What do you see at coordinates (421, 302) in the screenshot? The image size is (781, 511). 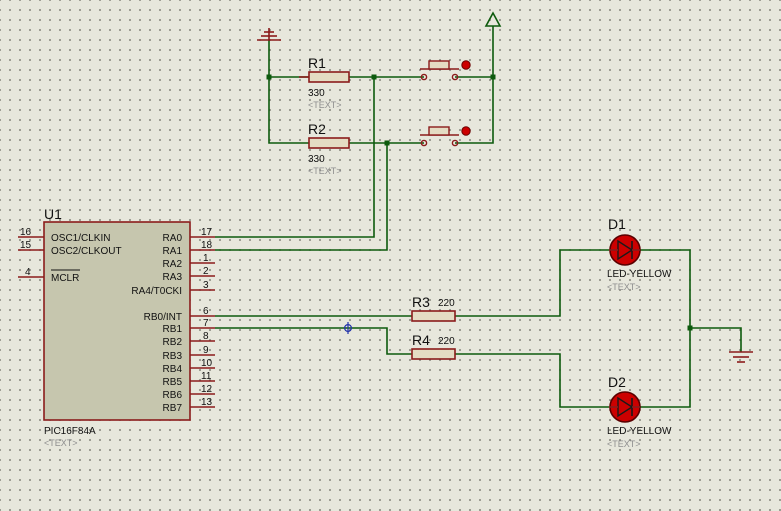 I see `r3-ref: R3` at bounding box center [421, 302].